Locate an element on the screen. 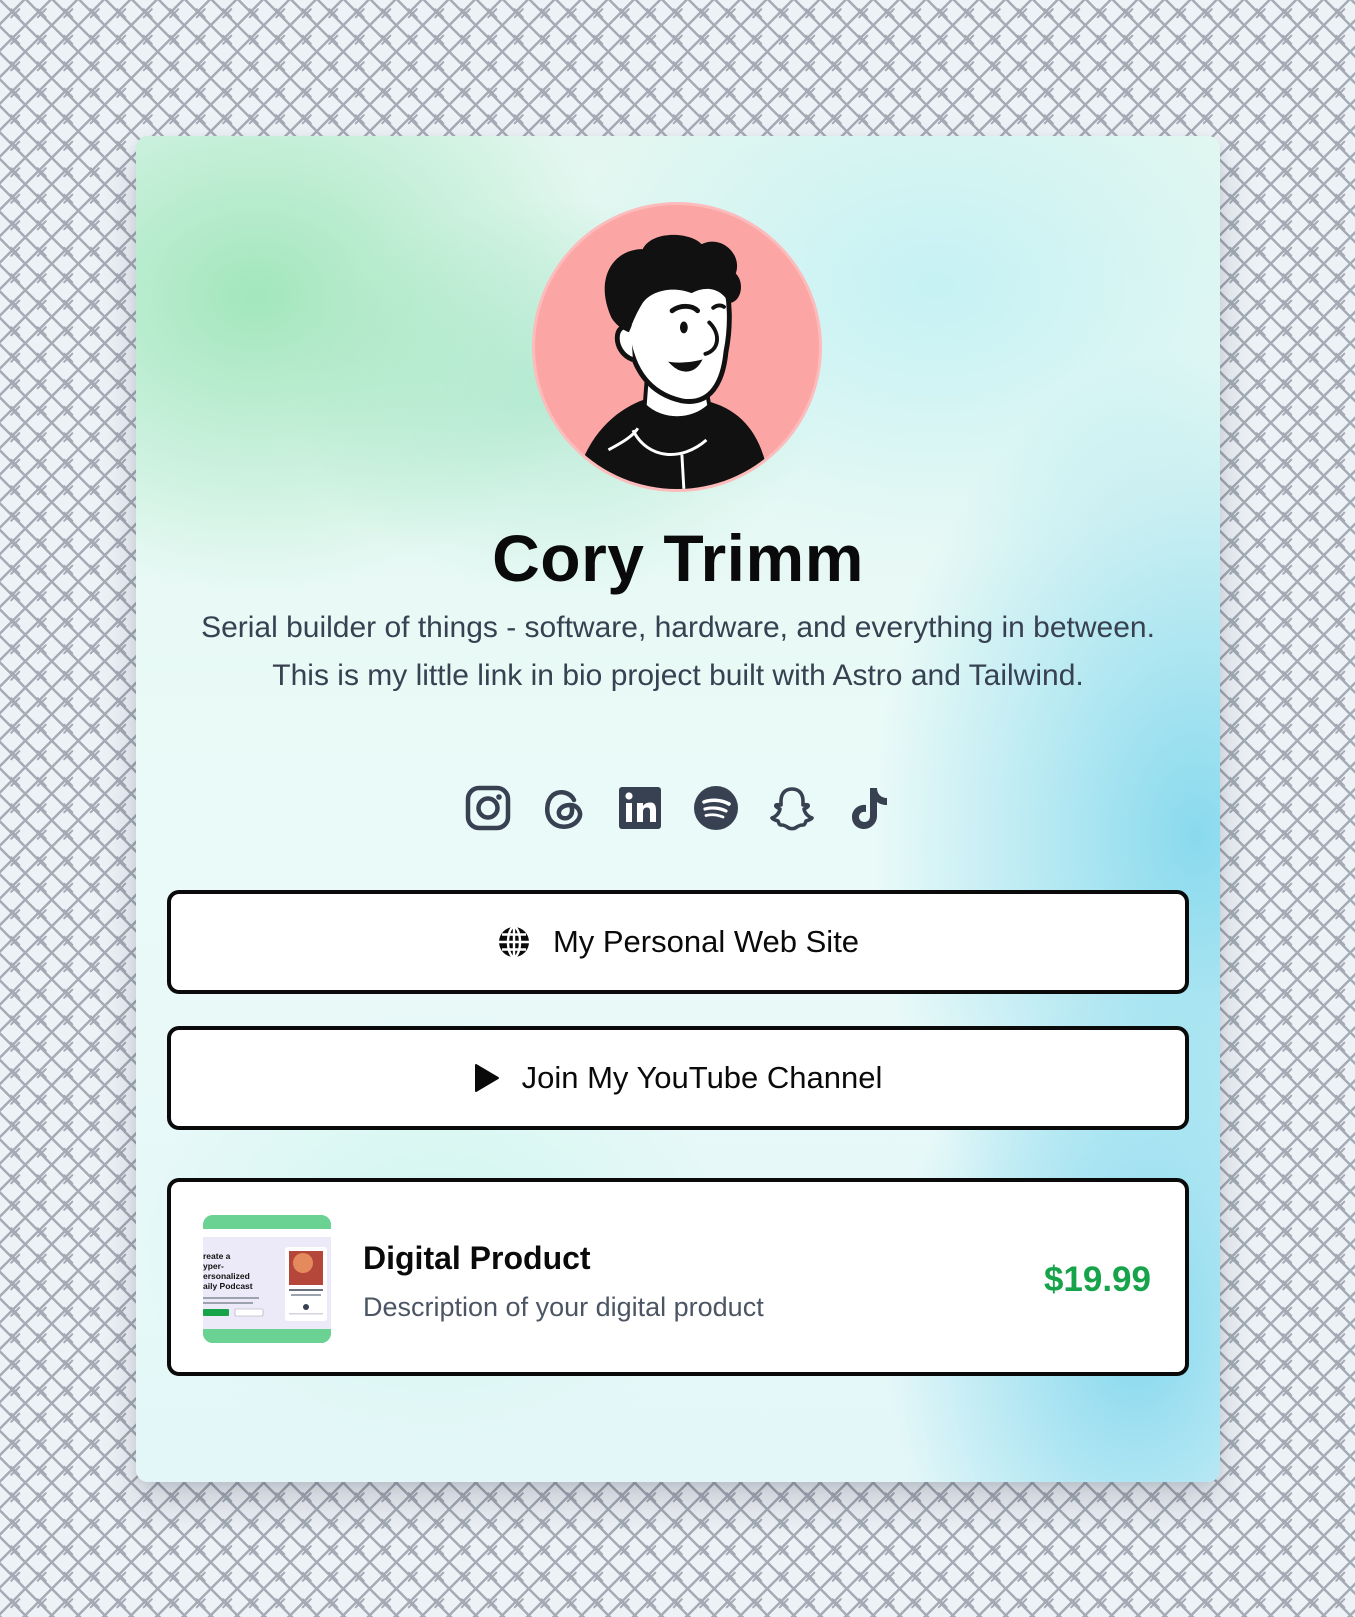 The height and width of the screenshot is (1617, 1355). social-links is located at coordinates (678, 808).